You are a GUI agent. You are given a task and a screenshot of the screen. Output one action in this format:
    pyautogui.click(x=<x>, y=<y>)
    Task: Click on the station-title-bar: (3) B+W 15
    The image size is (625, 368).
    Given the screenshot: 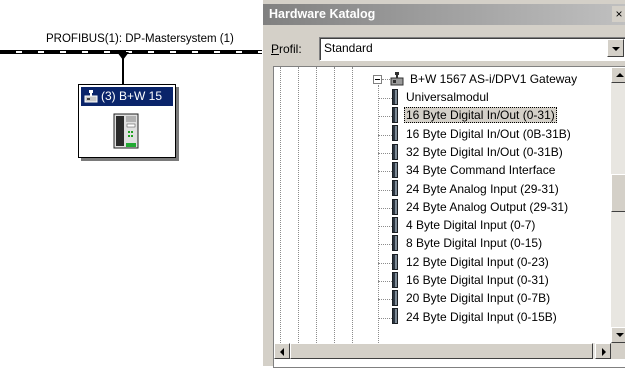 What is the action you would take?
    pyautogui.click(x=127, y=96)
    